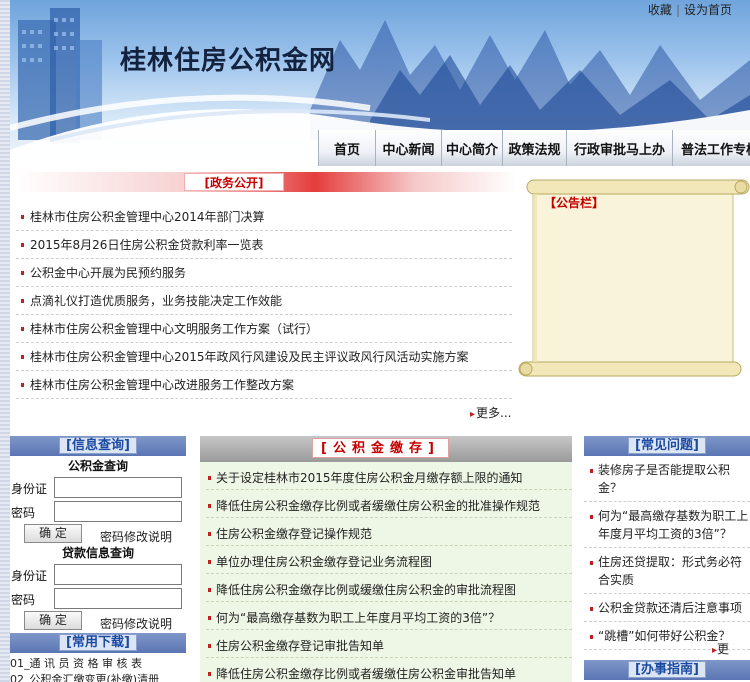  I want to click on download-item: 02_公积金汇缴变更(补缴)清册, so click(98, 677).